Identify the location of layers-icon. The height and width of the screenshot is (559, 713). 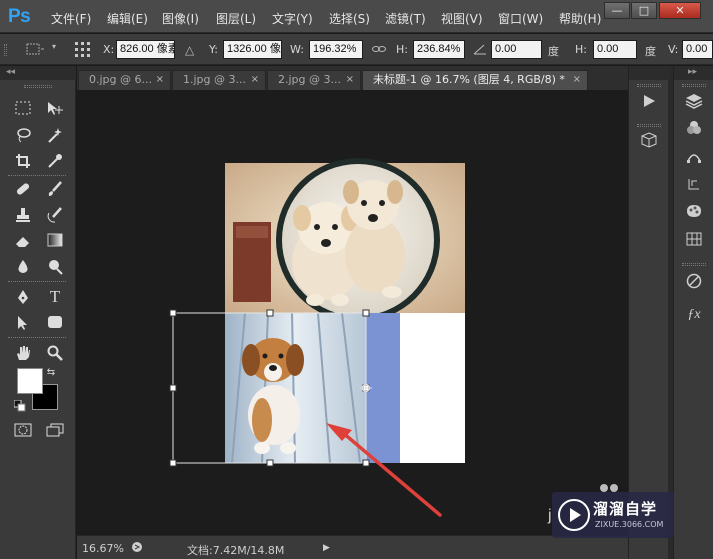
(694, 104).